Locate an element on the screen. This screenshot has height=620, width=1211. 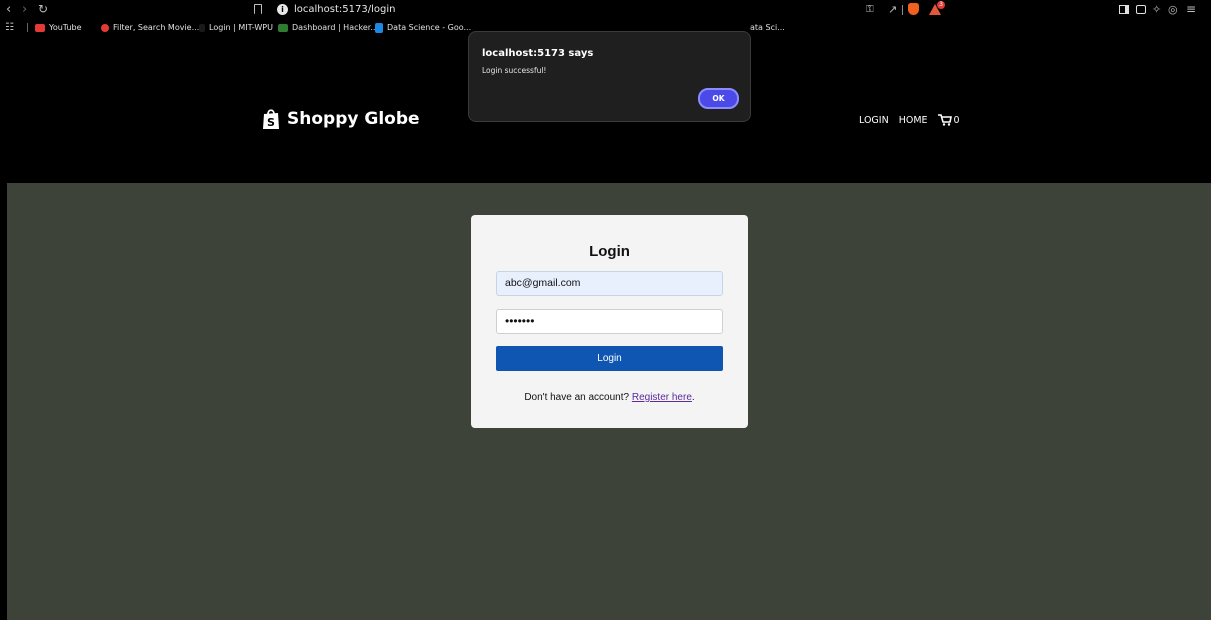
google-docs-icon is located at coordinates (379, 27).